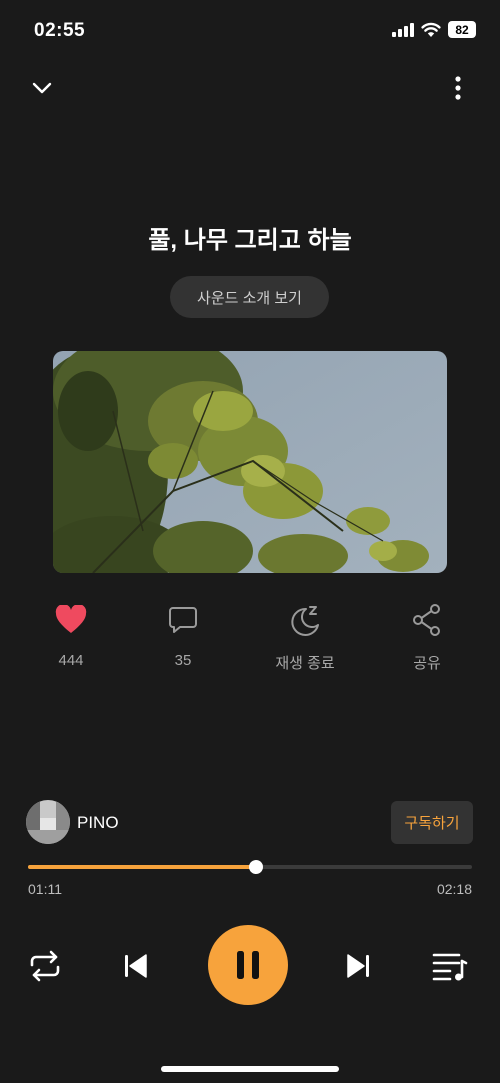 The image size is (500, 1083). What do you see at coordinates (256, 867) in the screenshot?
I see `progress-thumb` at bounding box center [256, 867].